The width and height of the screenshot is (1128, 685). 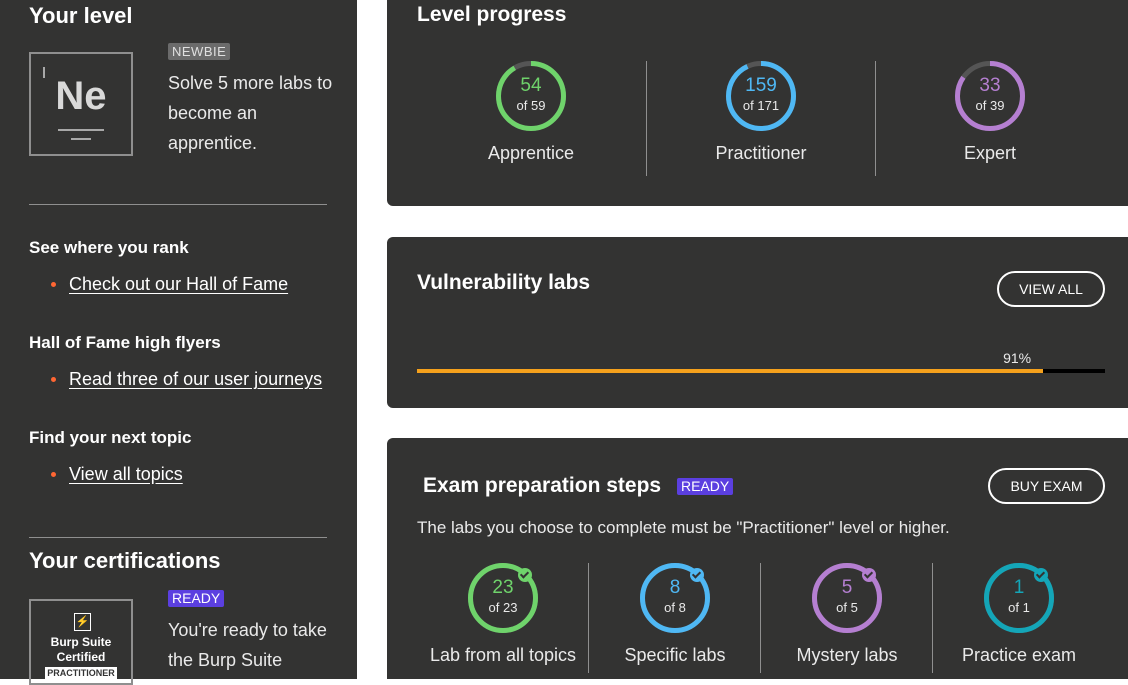 I want to click on practice-exam-total: of 1, so click(x=1019, y=607).